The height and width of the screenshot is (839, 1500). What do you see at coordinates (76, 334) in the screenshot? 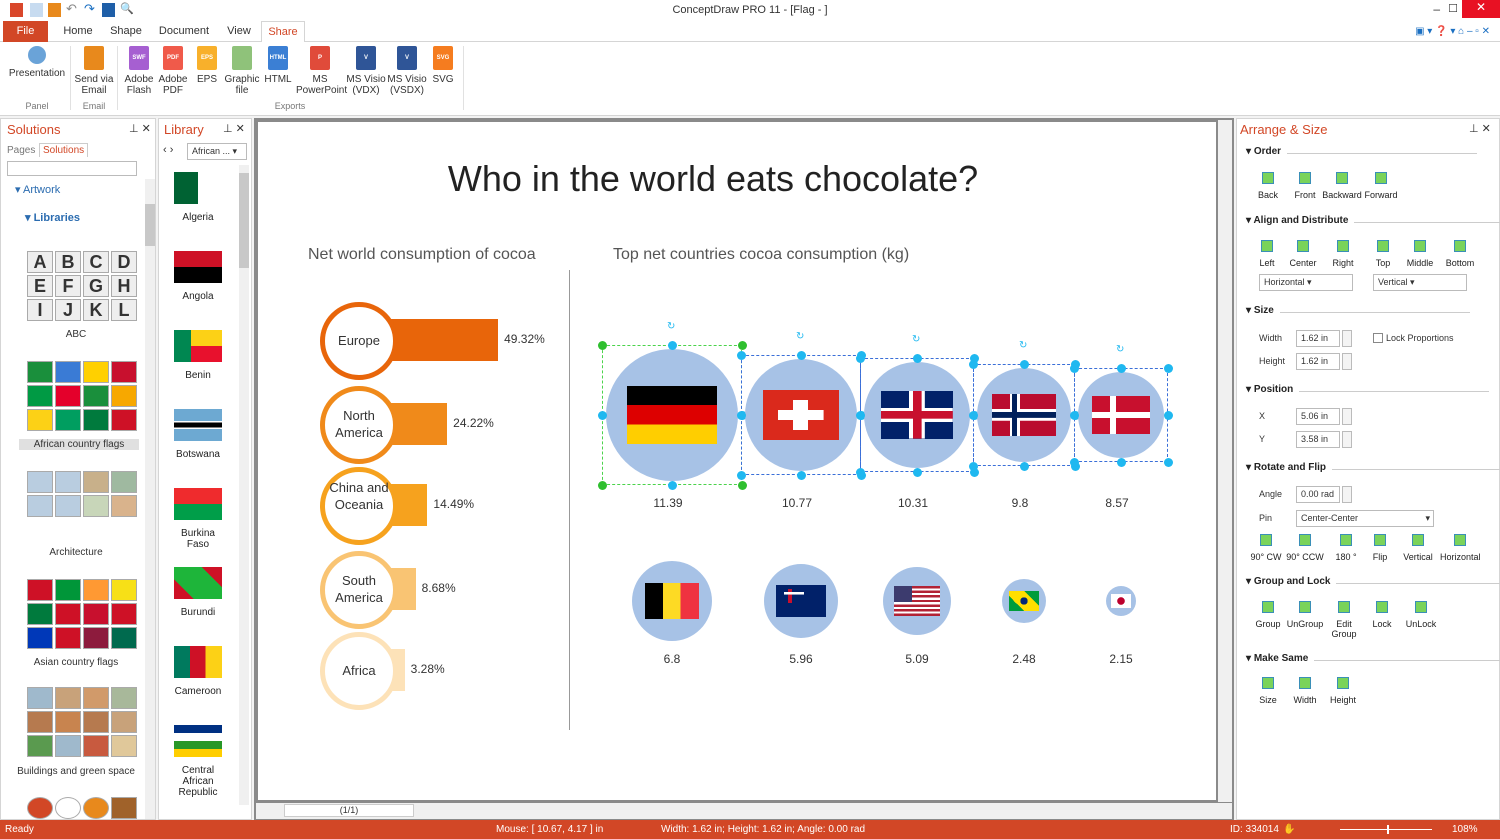
I see `library-label: ABC` at bounding box center [76, 334].